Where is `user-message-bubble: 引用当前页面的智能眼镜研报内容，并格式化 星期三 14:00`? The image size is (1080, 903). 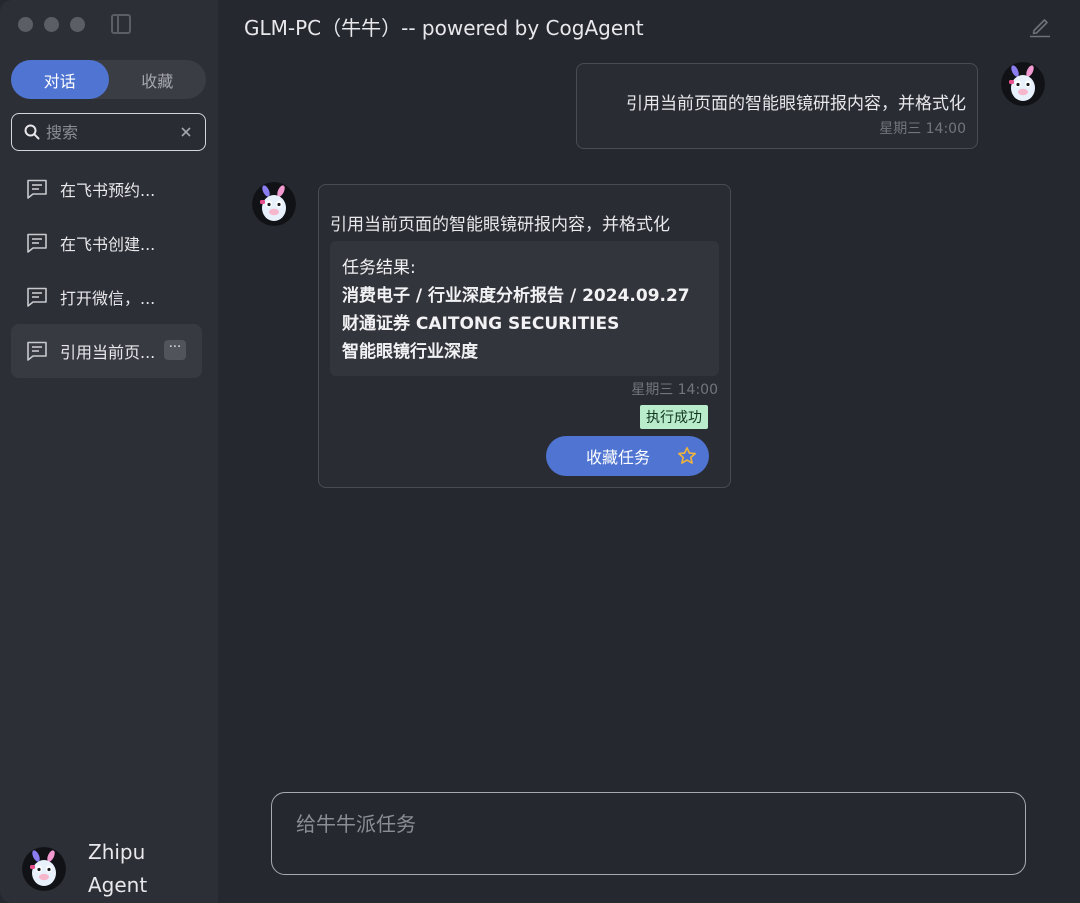
user-message-bubble: 引用当前页面的智能眼镜研报内容，并格式化 星期三 14:00 is located at coordinates (777, 106).